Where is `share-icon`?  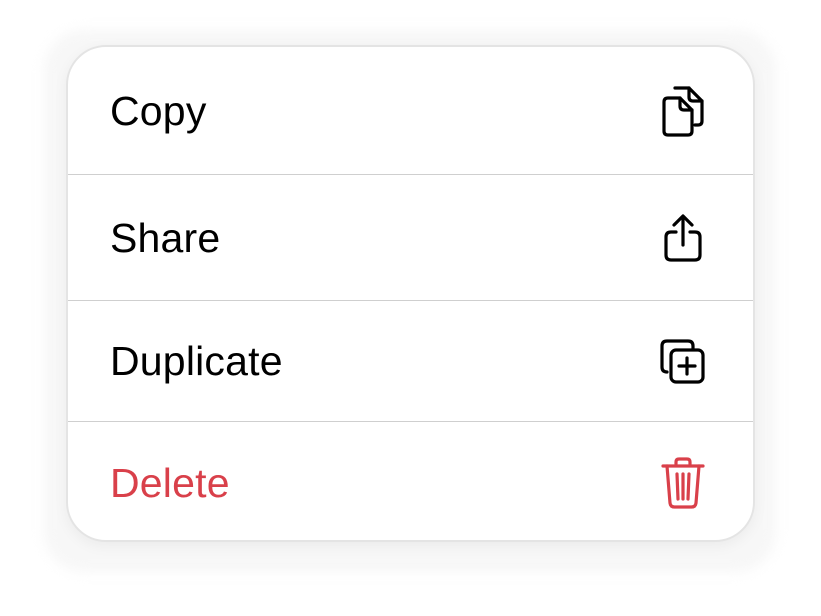
share-icon is located at coordinates (683, 238).